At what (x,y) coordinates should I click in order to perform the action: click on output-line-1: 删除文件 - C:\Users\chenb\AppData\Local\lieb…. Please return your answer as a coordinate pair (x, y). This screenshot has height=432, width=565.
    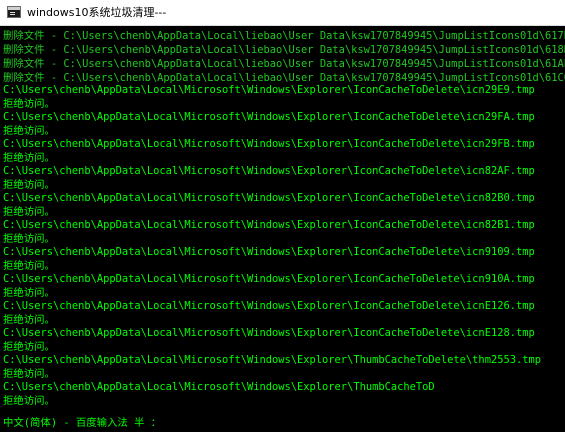
    Looking at the image, I should click on (284, 36).